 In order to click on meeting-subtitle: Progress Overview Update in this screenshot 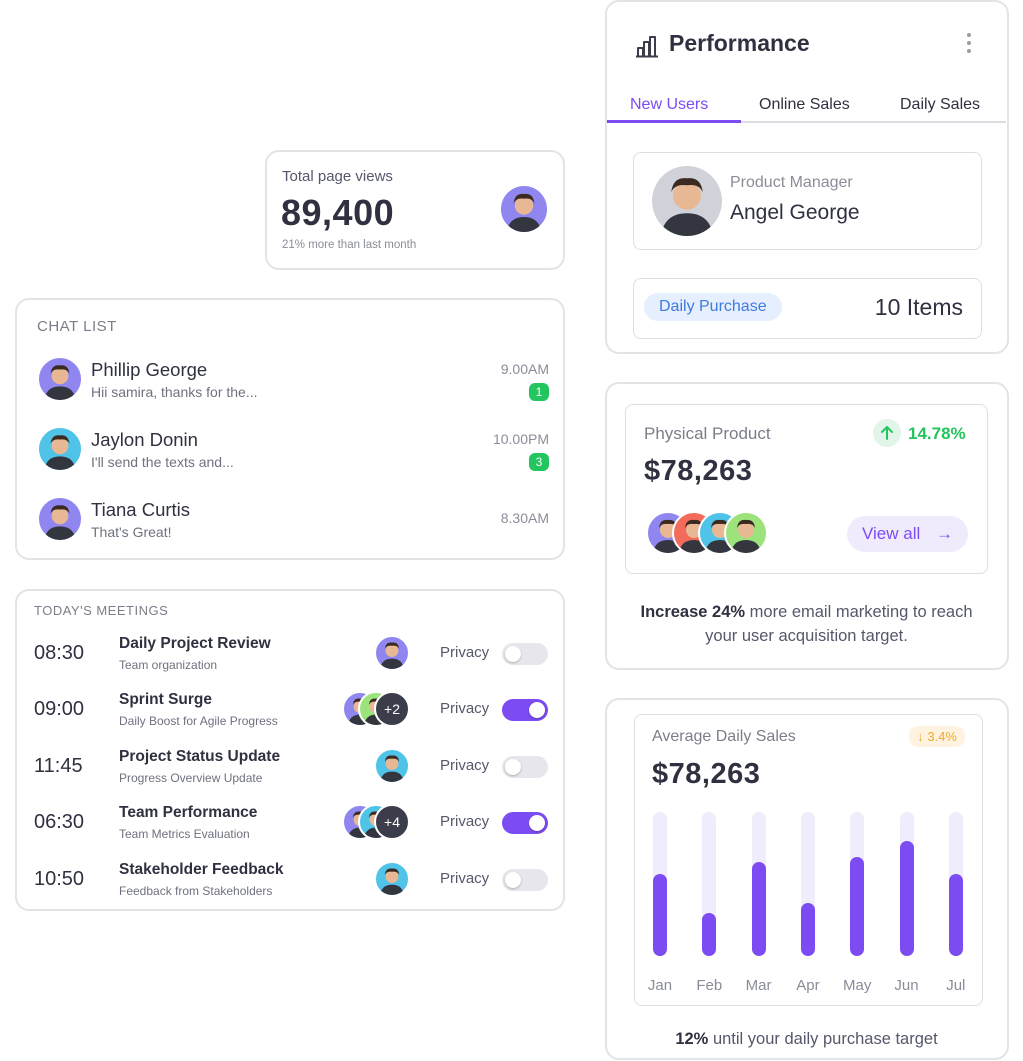, I will do `click(191, 778)`.